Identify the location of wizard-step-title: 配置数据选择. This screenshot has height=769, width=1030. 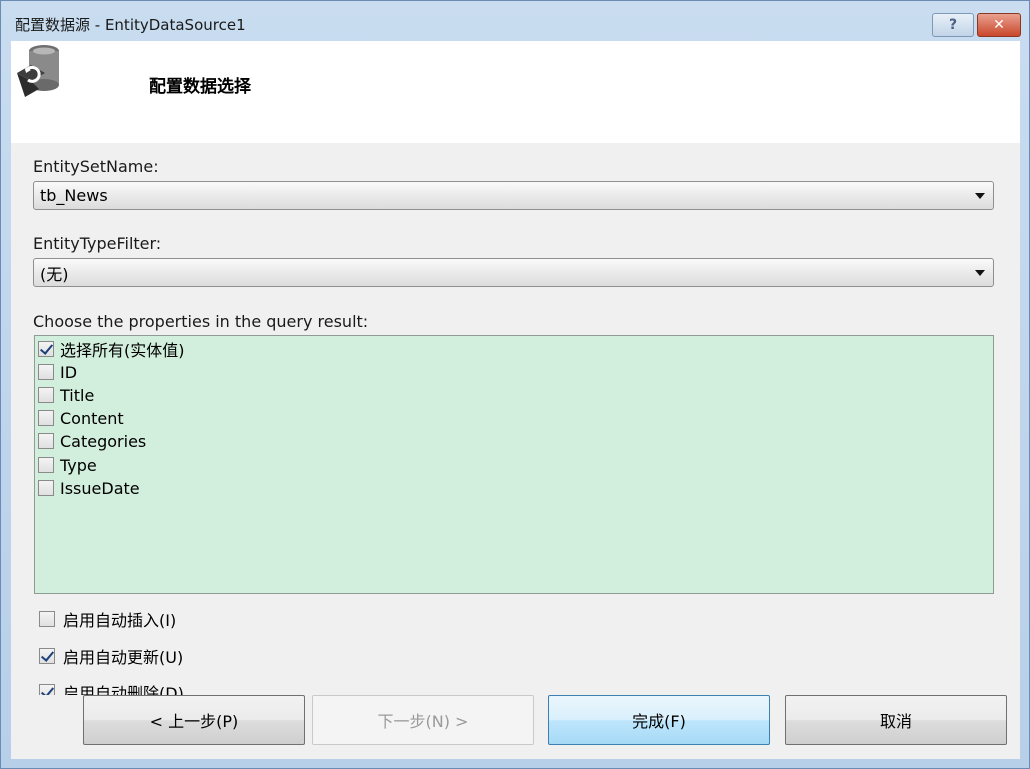
(200, 87).